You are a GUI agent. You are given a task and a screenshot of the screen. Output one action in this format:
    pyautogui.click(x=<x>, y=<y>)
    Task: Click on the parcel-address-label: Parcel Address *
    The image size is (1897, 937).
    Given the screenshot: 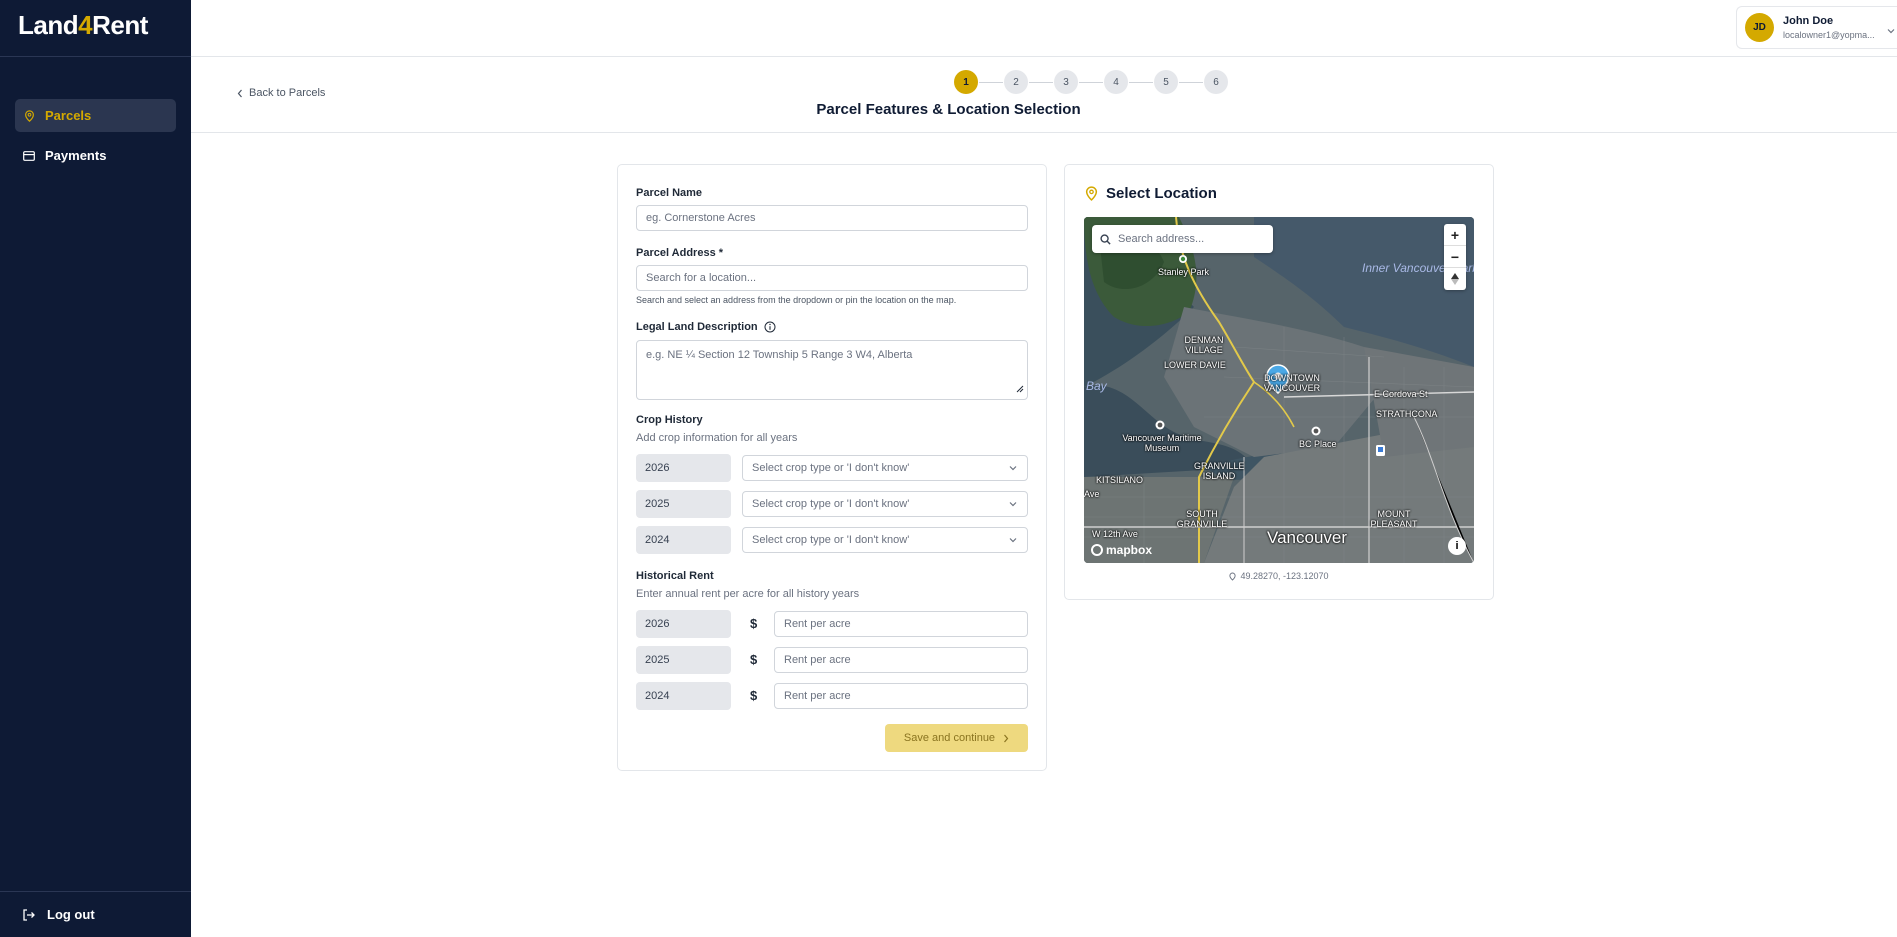 What is the action you would take?
    pyautogui.click(x=680, y=253)
    